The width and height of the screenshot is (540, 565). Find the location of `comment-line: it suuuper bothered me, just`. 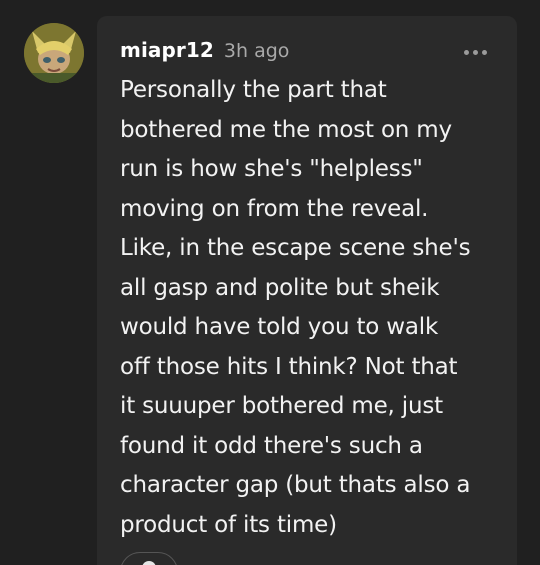

comment-line: it suuuper bothered me, just is located at coordinates (281, 406).